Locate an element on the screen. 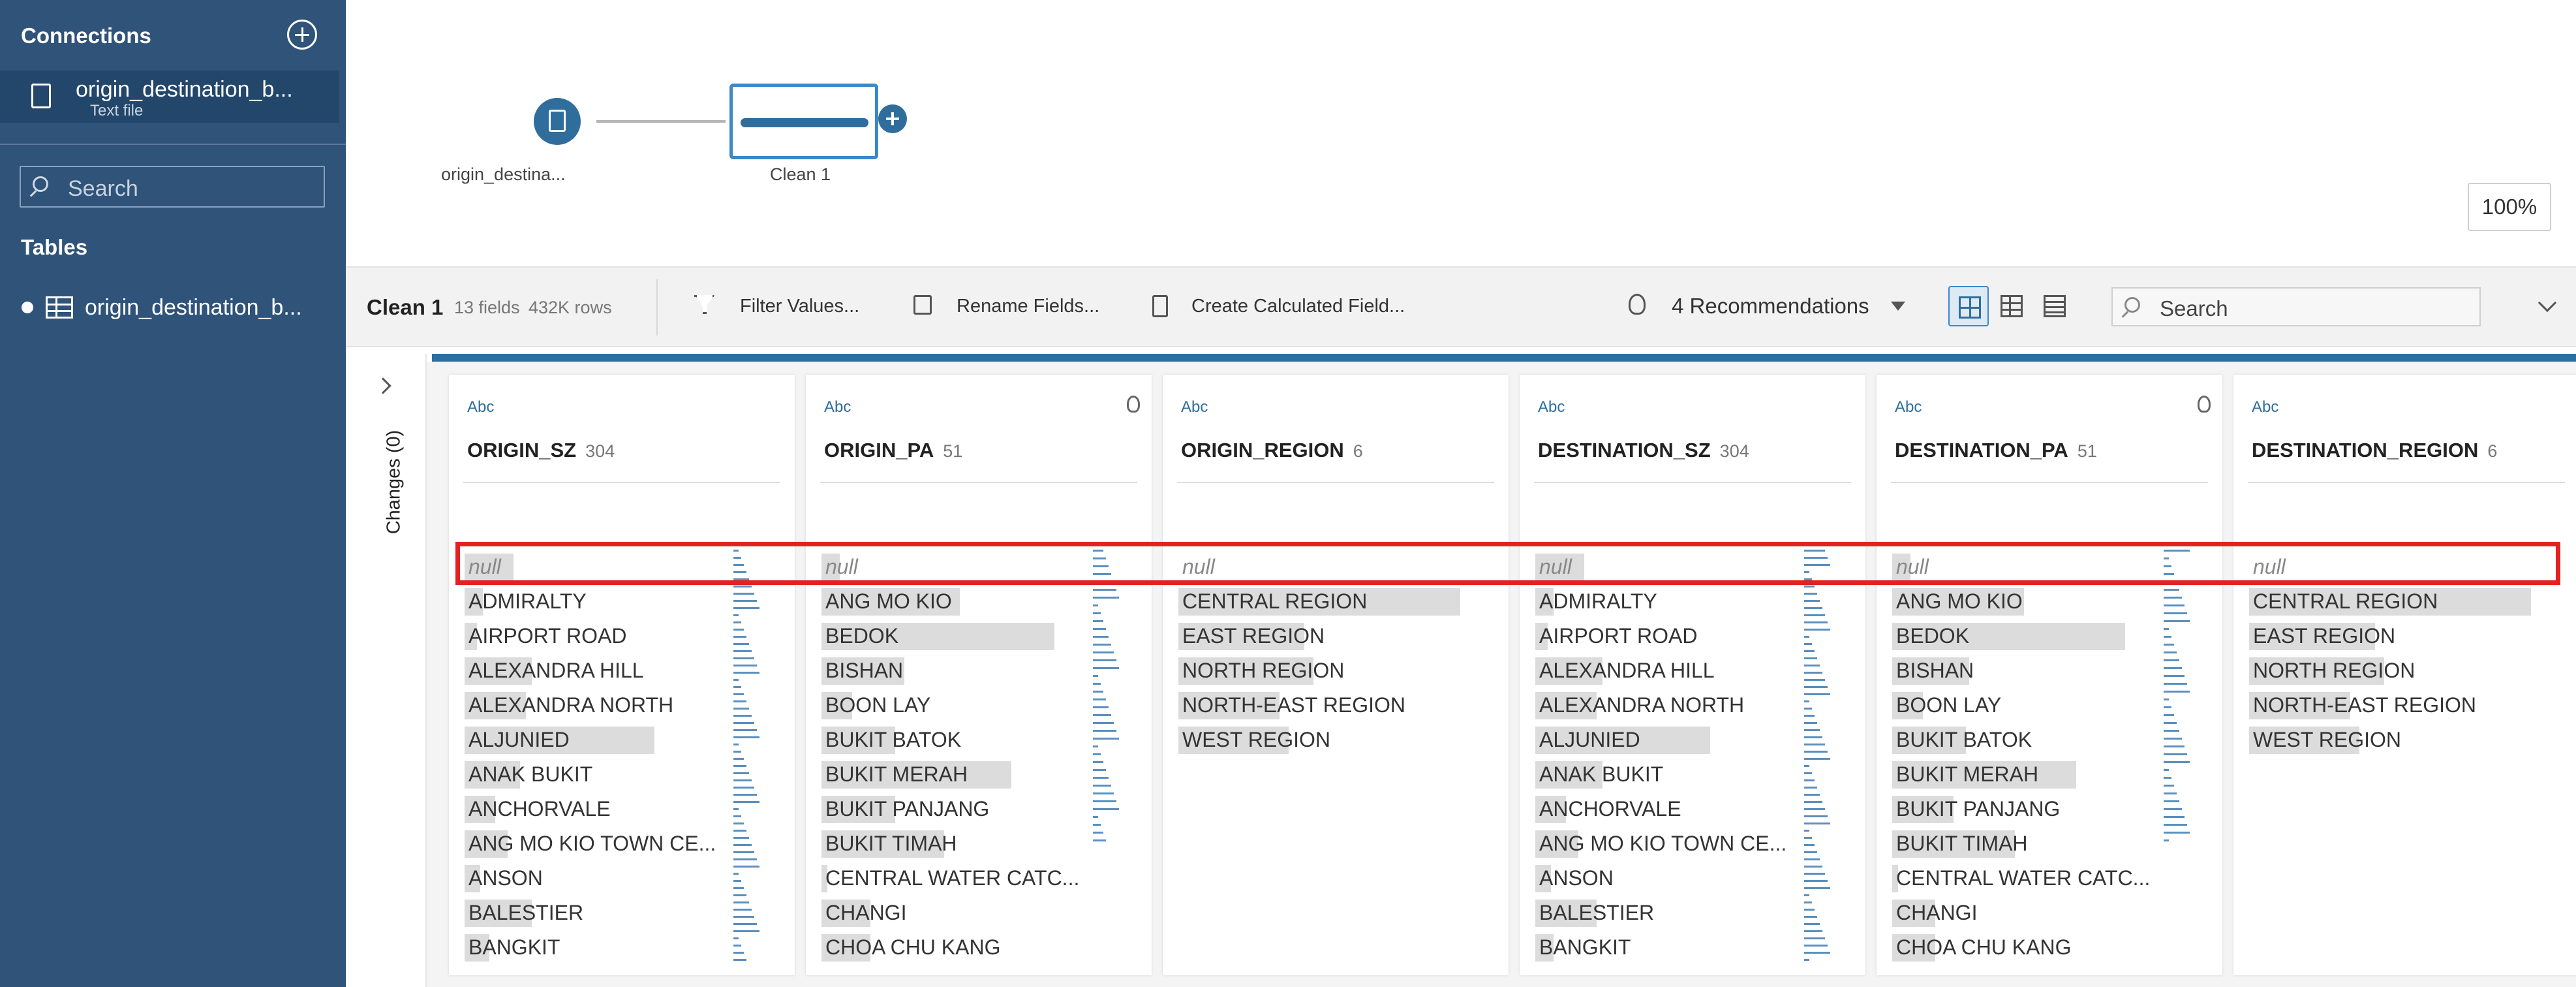  profile-view-button is located at coordinates (1968, 306).